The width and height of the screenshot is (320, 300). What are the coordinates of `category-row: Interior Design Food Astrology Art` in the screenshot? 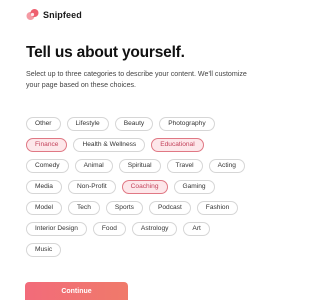 It's located at (143, 229).